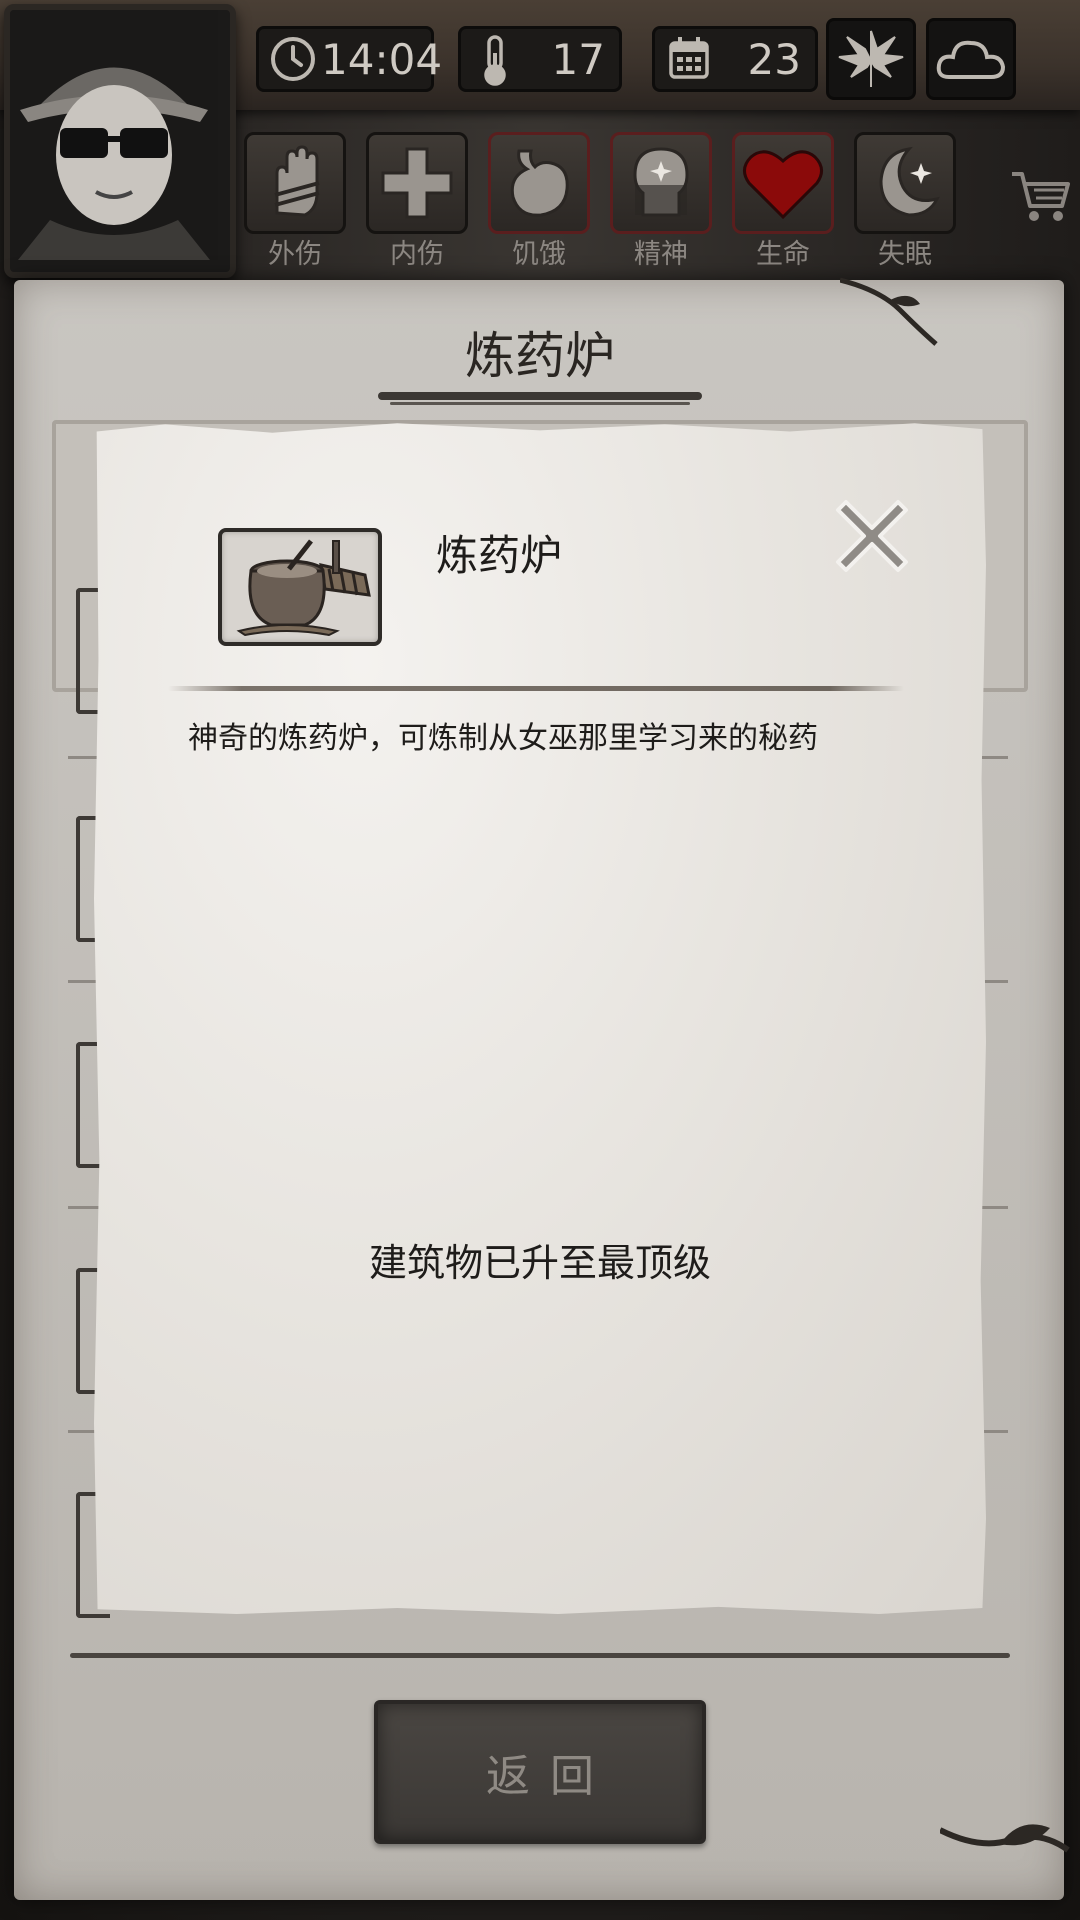 The height and width of the screenshot is (1920, 1080). I want to click on bottom-divider, so click(540, 1655).